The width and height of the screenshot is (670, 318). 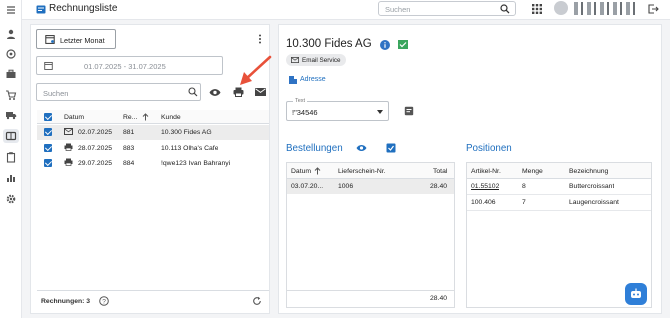 What do you see at coordinates (11, 136) in the screenshot?
I see `invoice-icon` at bounding box center [11, 136].